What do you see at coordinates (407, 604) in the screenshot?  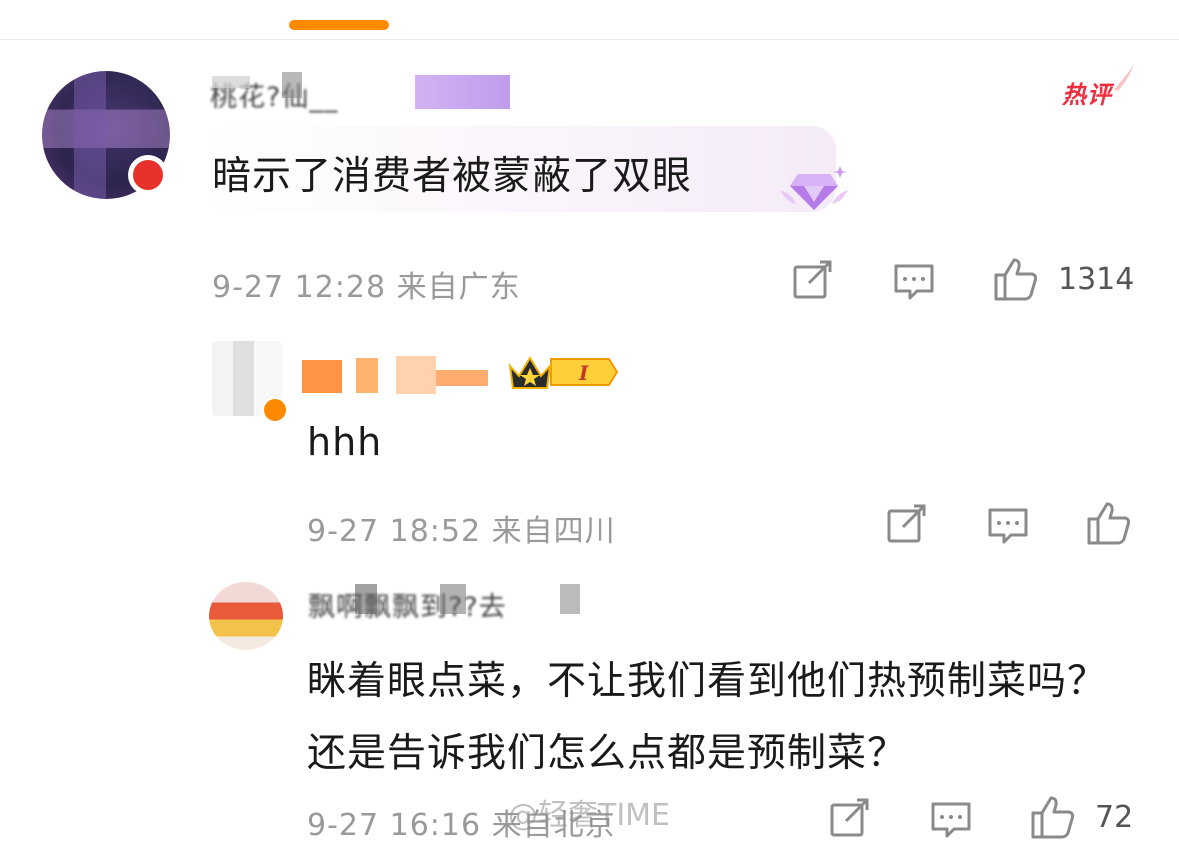 I see `username-obscured: 飘啊飘飘到??去` at bounding box center [407, 604].